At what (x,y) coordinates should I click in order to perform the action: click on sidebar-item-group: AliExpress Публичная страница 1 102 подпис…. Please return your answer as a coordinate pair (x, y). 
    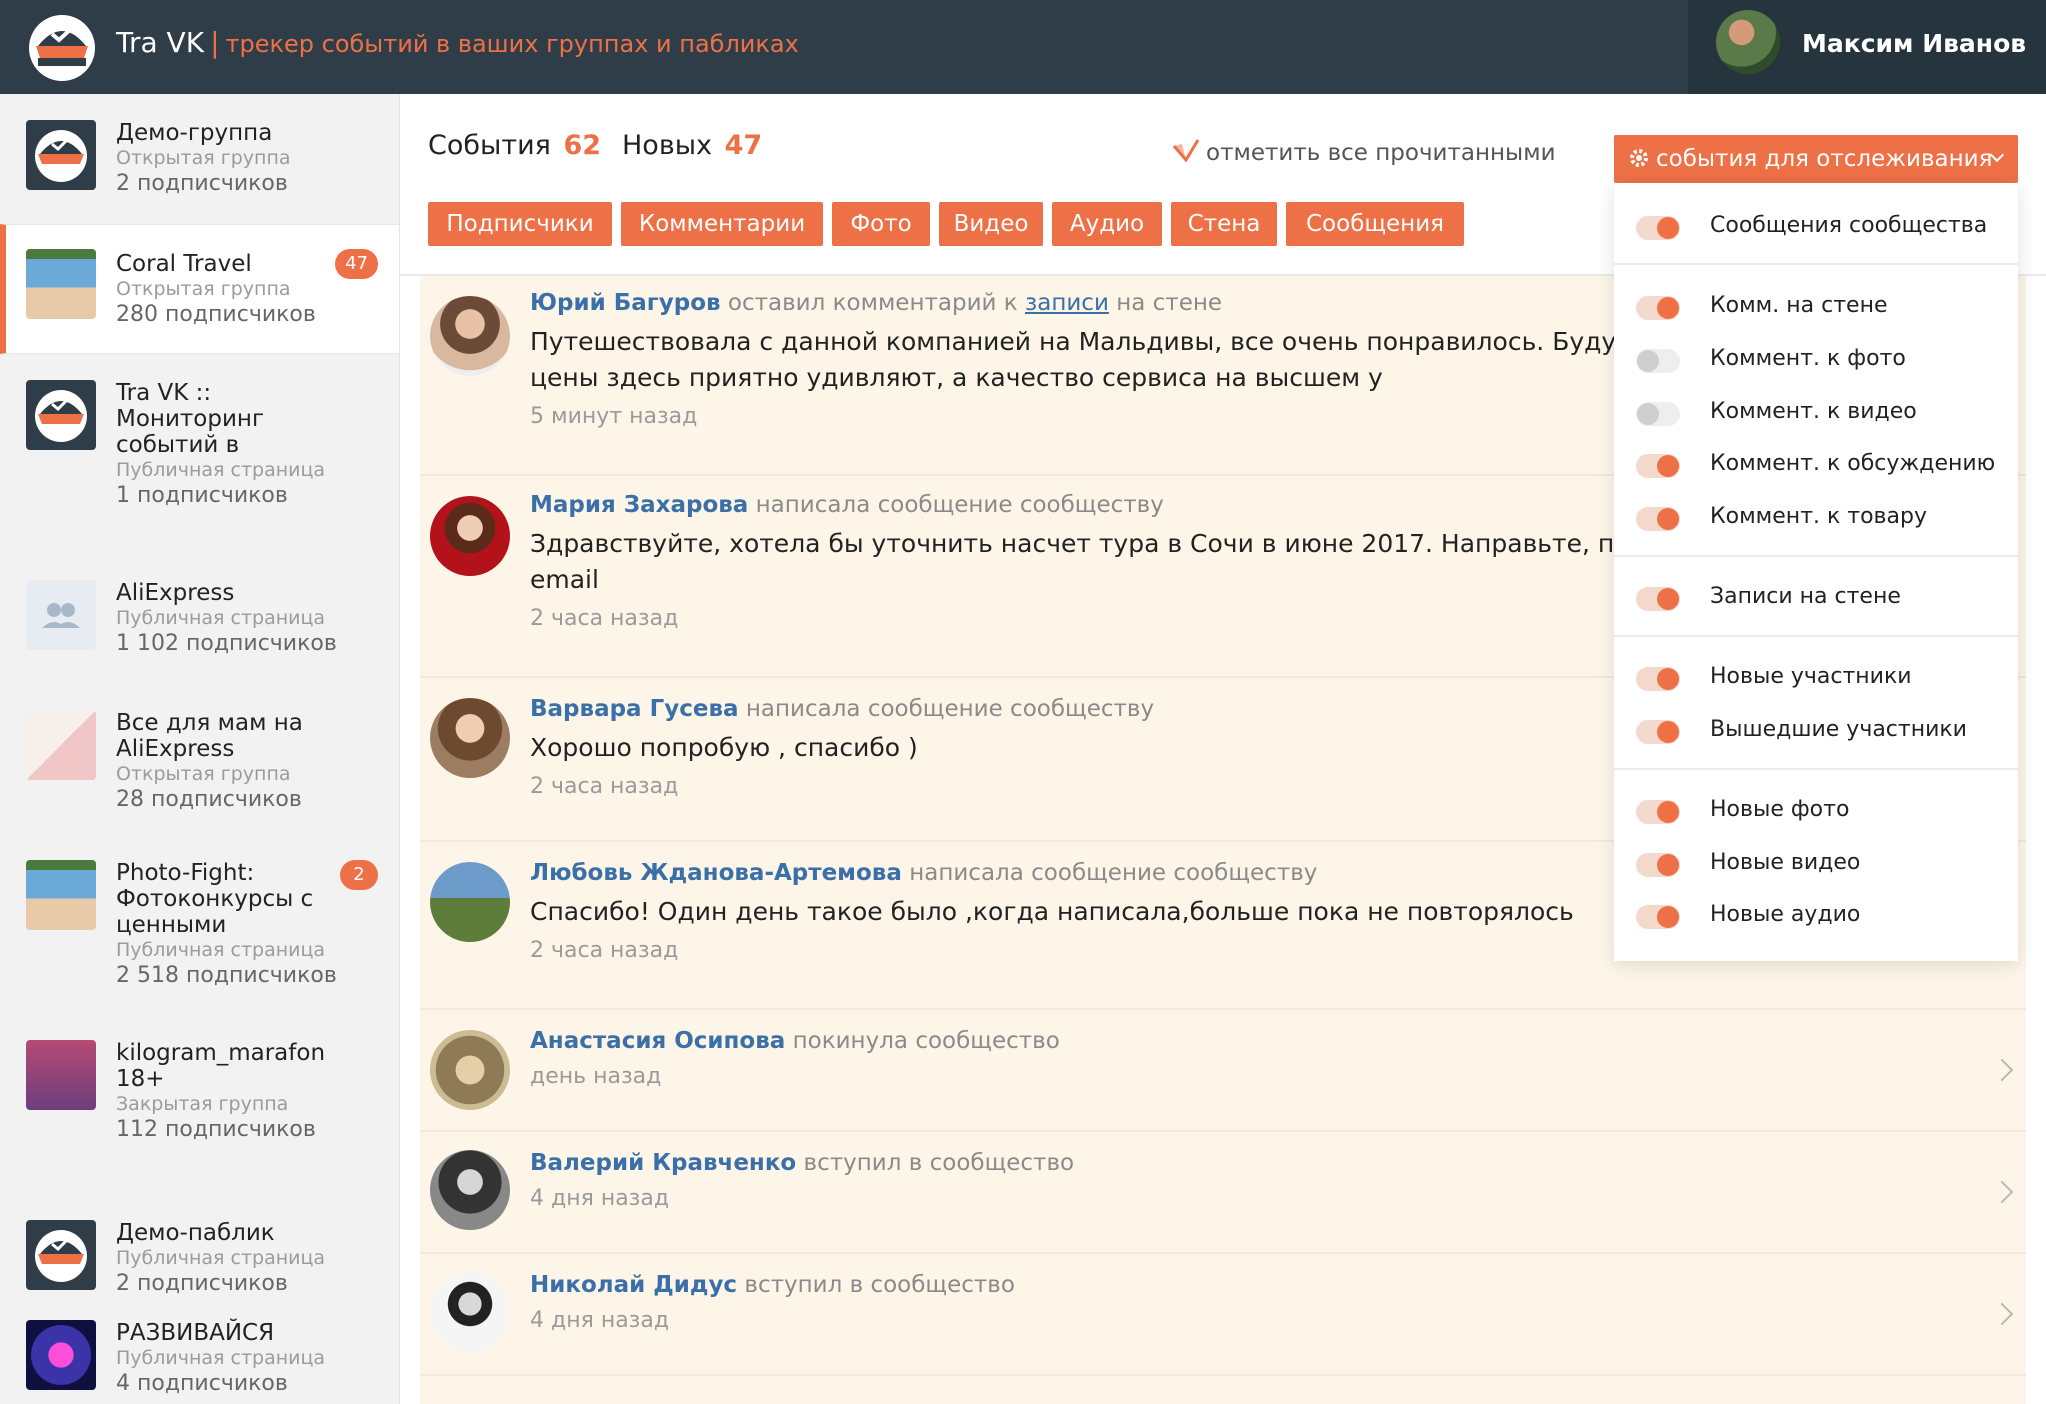
    Looking at the image, I should click on (199, 619).